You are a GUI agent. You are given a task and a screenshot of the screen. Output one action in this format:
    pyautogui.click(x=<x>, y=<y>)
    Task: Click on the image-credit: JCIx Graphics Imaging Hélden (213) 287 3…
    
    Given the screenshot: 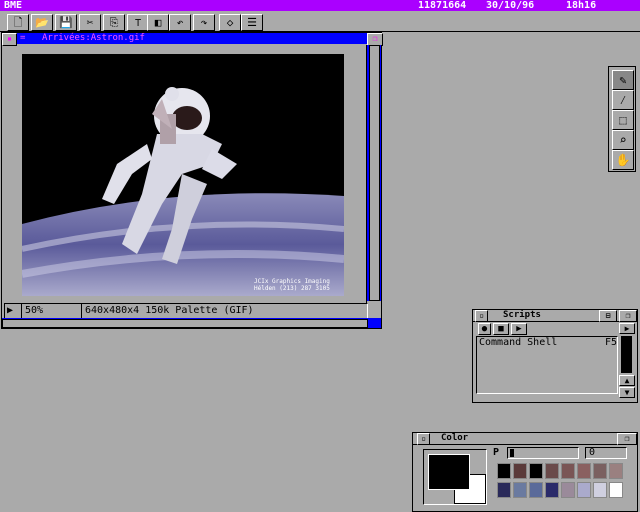 What is the action you would take?
    pyautogui.click(x=292, y=285)
    